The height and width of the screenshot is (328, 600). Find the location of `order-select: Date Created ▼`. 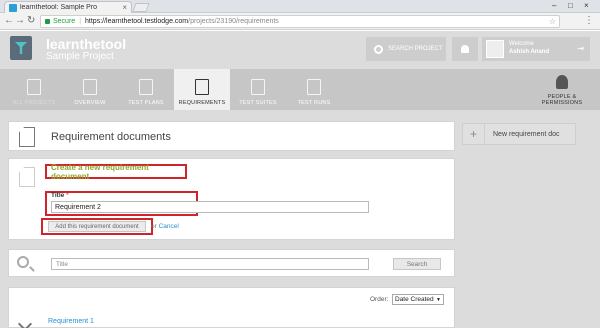

order-select: Date Created ▼ is located at coordinates (418, 299).